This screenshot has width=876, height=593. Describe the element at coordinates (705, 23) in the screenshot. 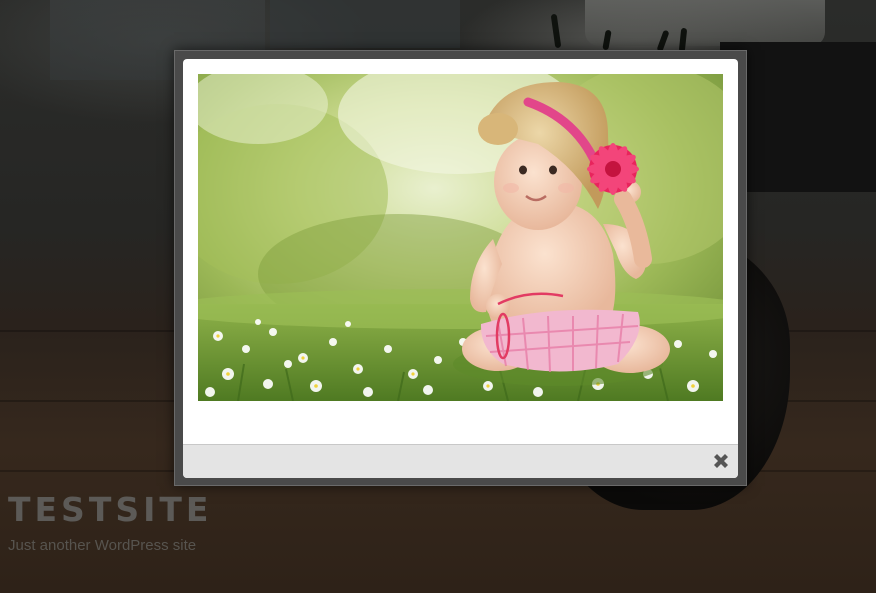

I see `background-lamp` at that location.